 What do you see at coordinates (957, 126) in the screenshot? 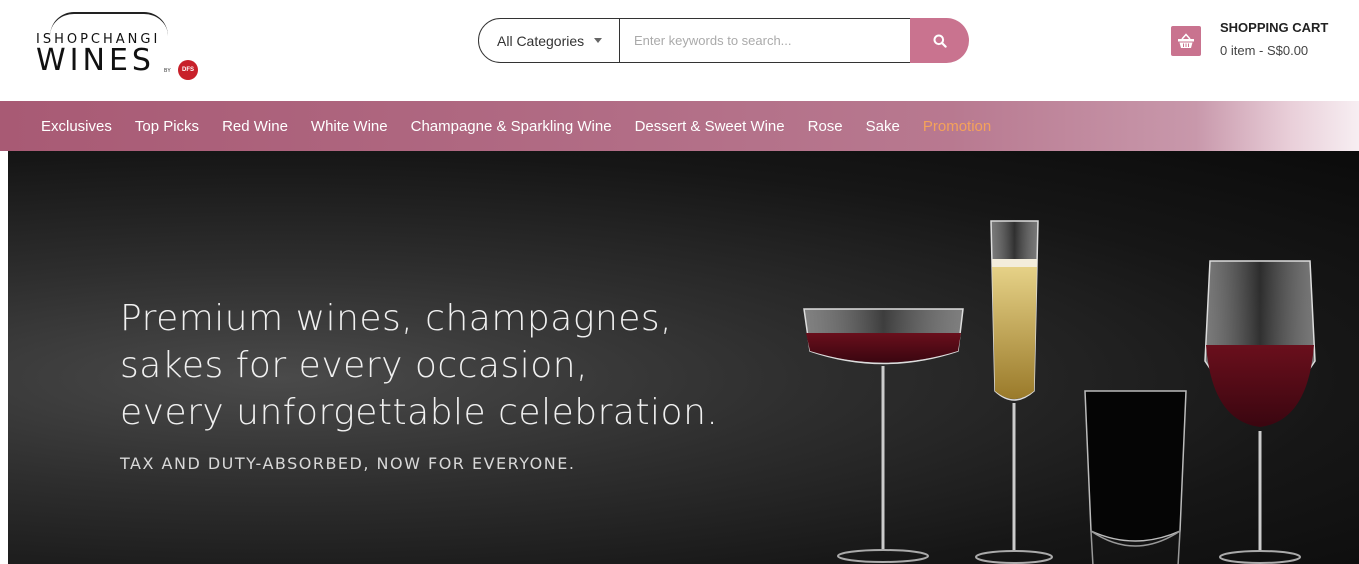
I see `nav-item-promotion: Promotion` at bounding box center [957, 126].